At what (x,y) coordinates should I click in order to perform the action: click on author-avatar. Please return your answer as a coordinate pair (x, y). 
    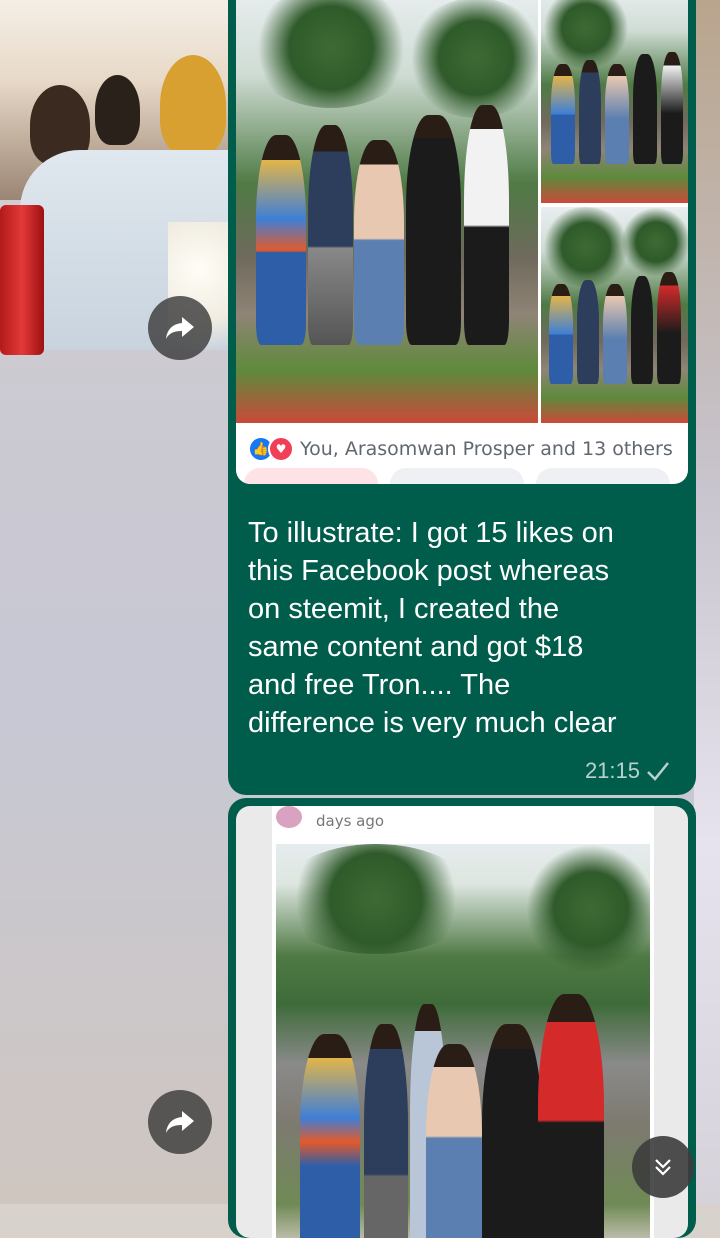
    Looking at the image, I should click on (289, 817).